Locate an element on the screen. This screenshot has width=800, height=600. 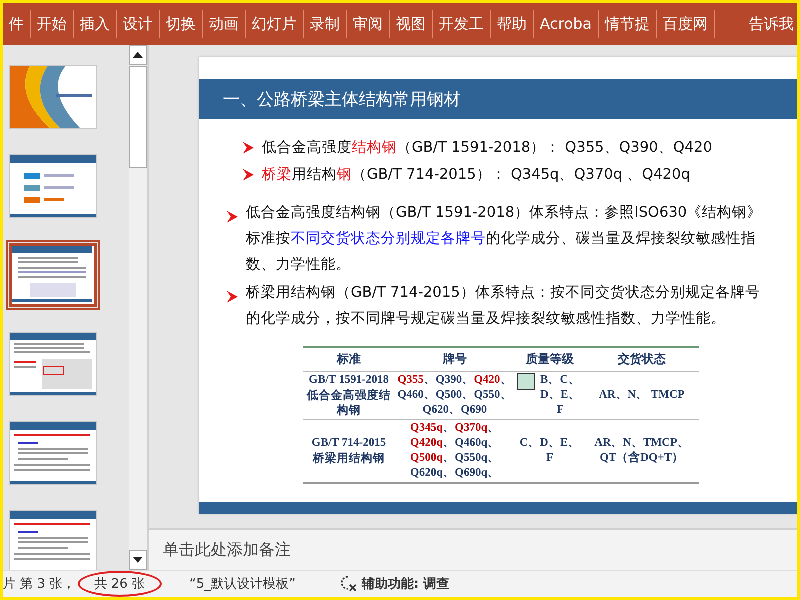
paragraph-text: 桥梁用结构钢（GB/T 714-2015）体系特点：按不同交货状态分别规定各牌号的化学成分，按不同牌号规定碳当量及焊接裂纹敏感性指数、力学性能。 is located at coordinates (504, 306).